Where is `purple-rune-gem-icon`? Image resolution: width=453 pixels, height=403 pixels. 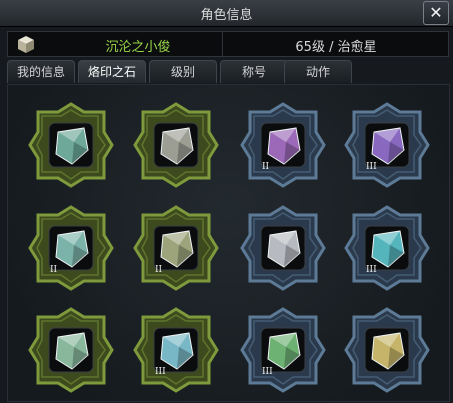 purple-rune-gem-icon is located at coordinates (284, 146).